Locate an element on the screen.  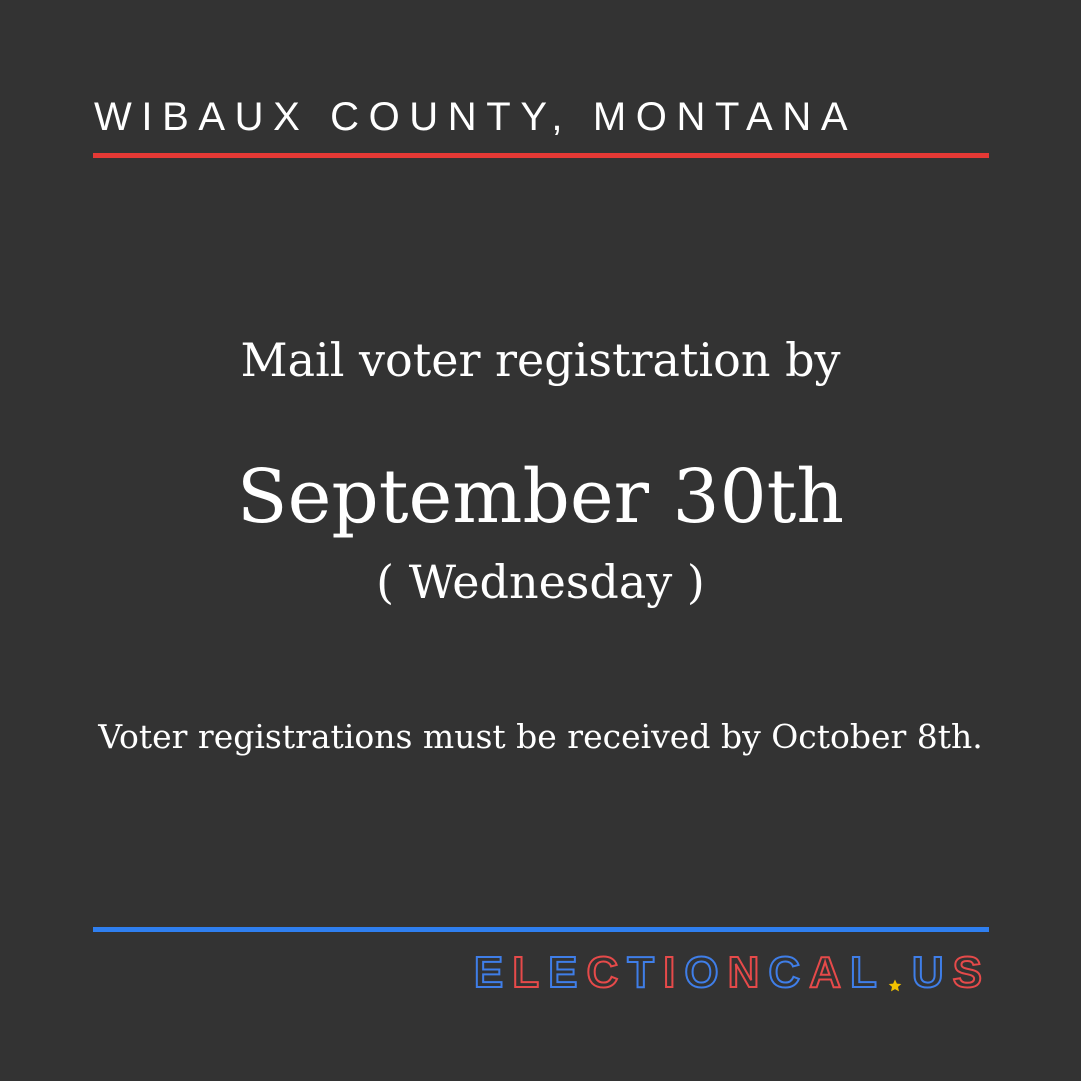
brand-letter: U is located at coordinates (932, 972).